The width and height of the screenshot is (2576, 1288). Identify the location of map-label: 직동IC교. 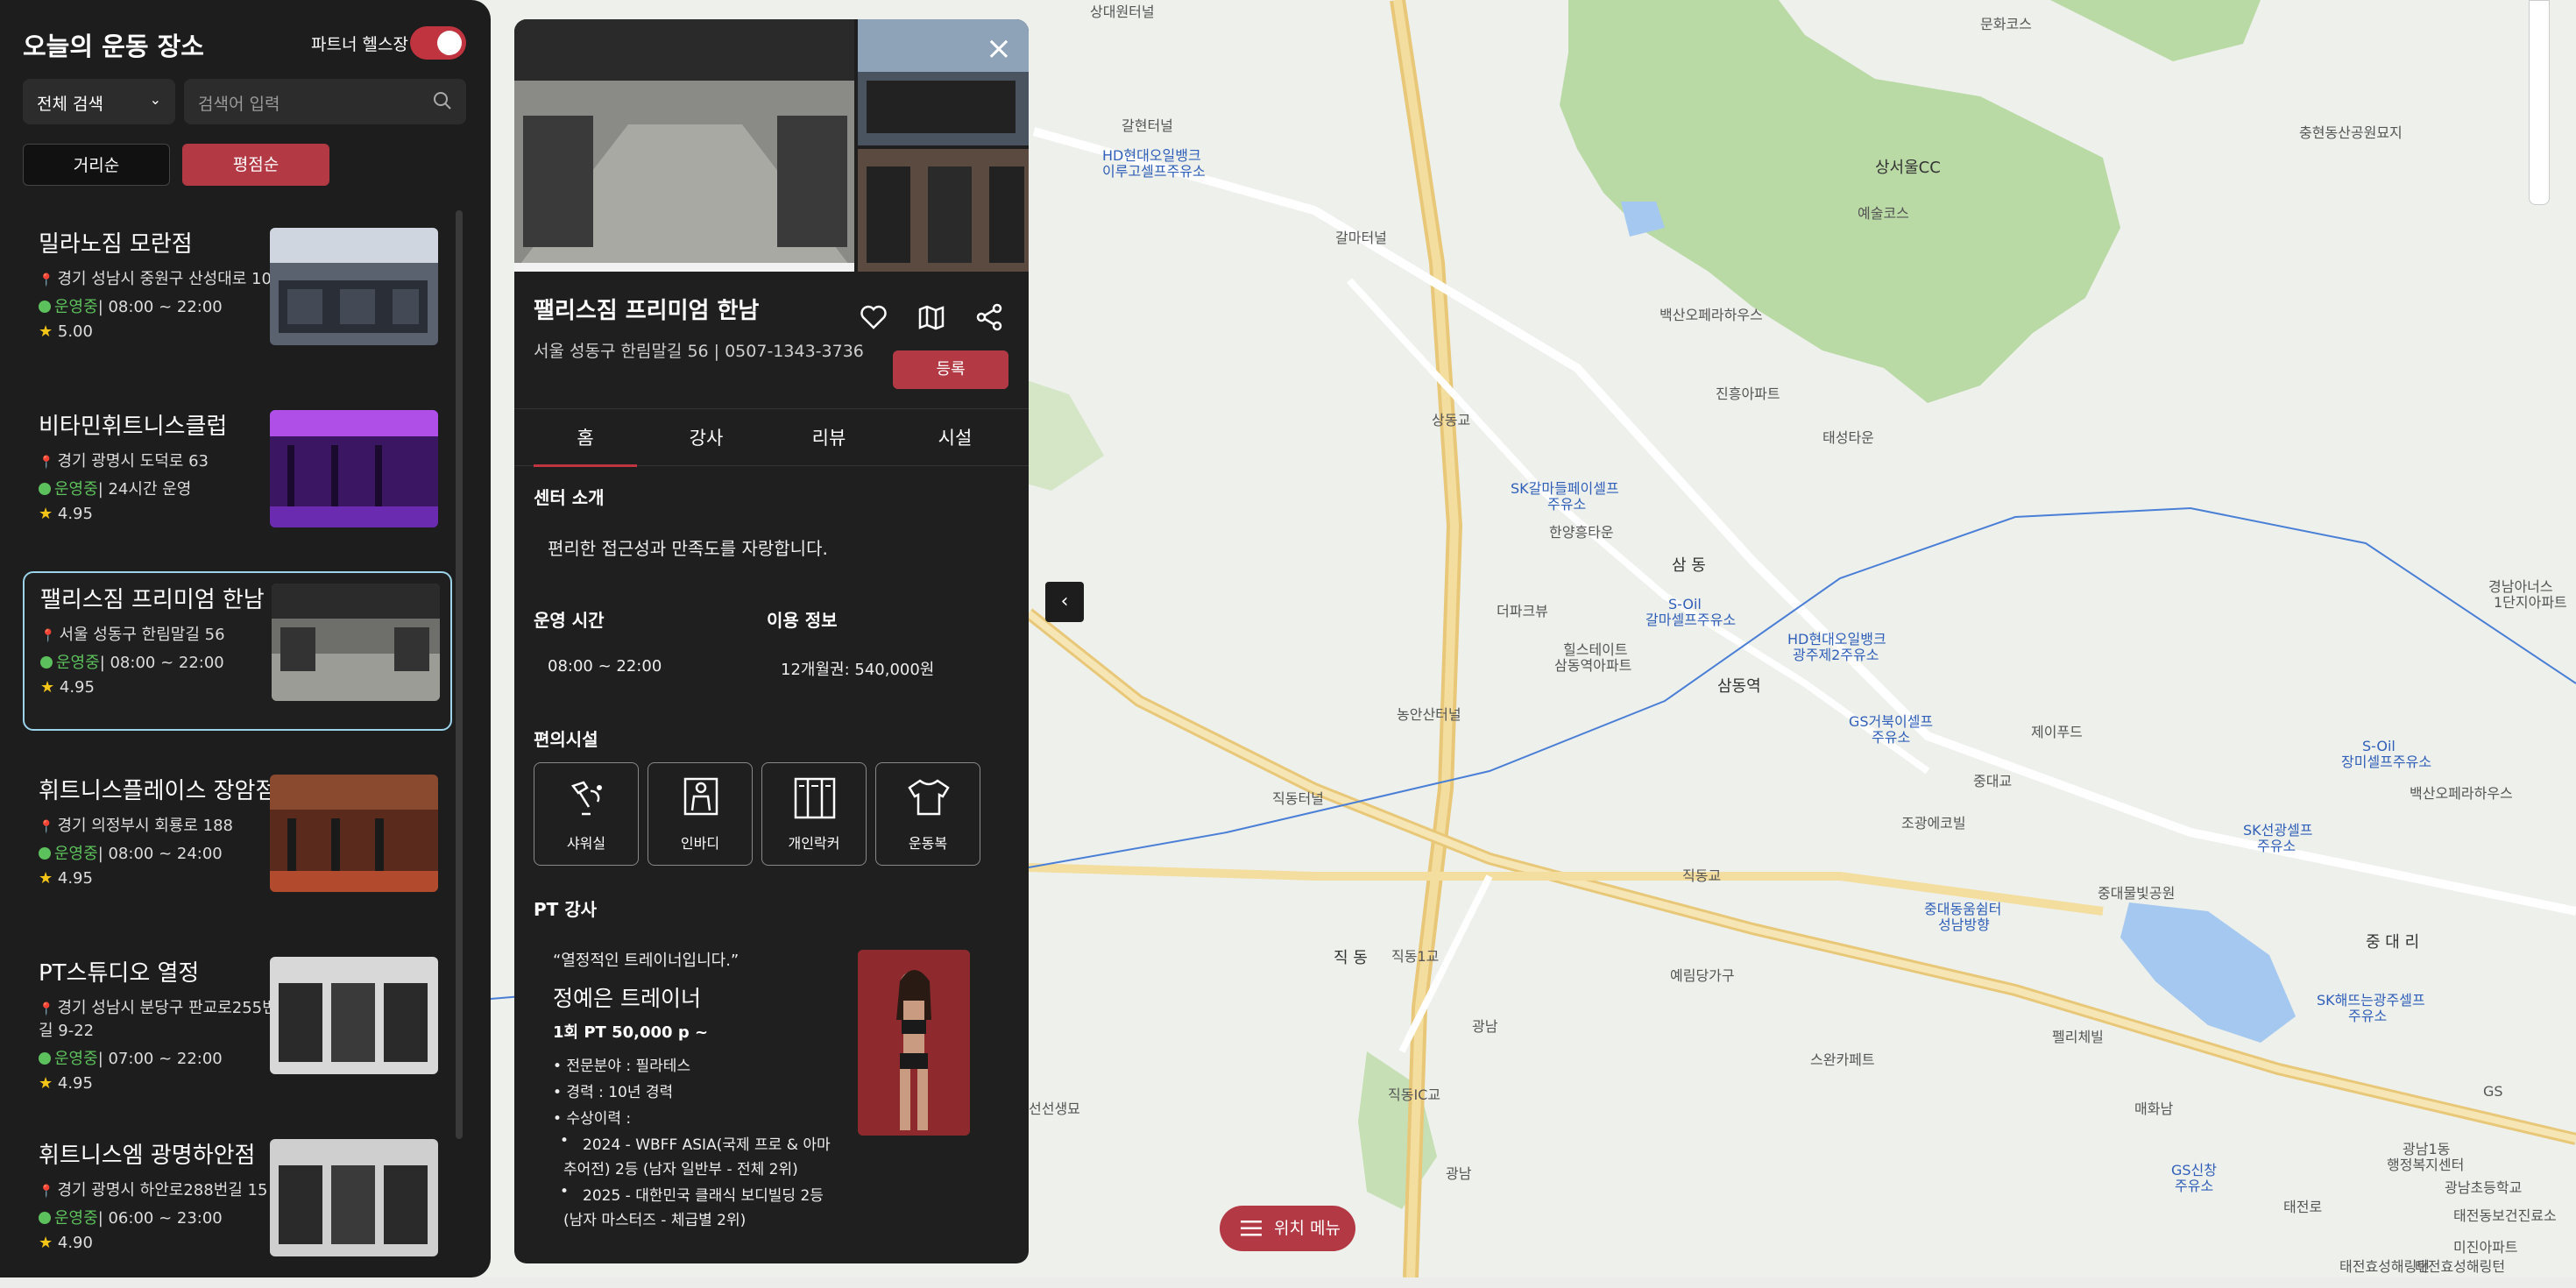
(1414, 1094).